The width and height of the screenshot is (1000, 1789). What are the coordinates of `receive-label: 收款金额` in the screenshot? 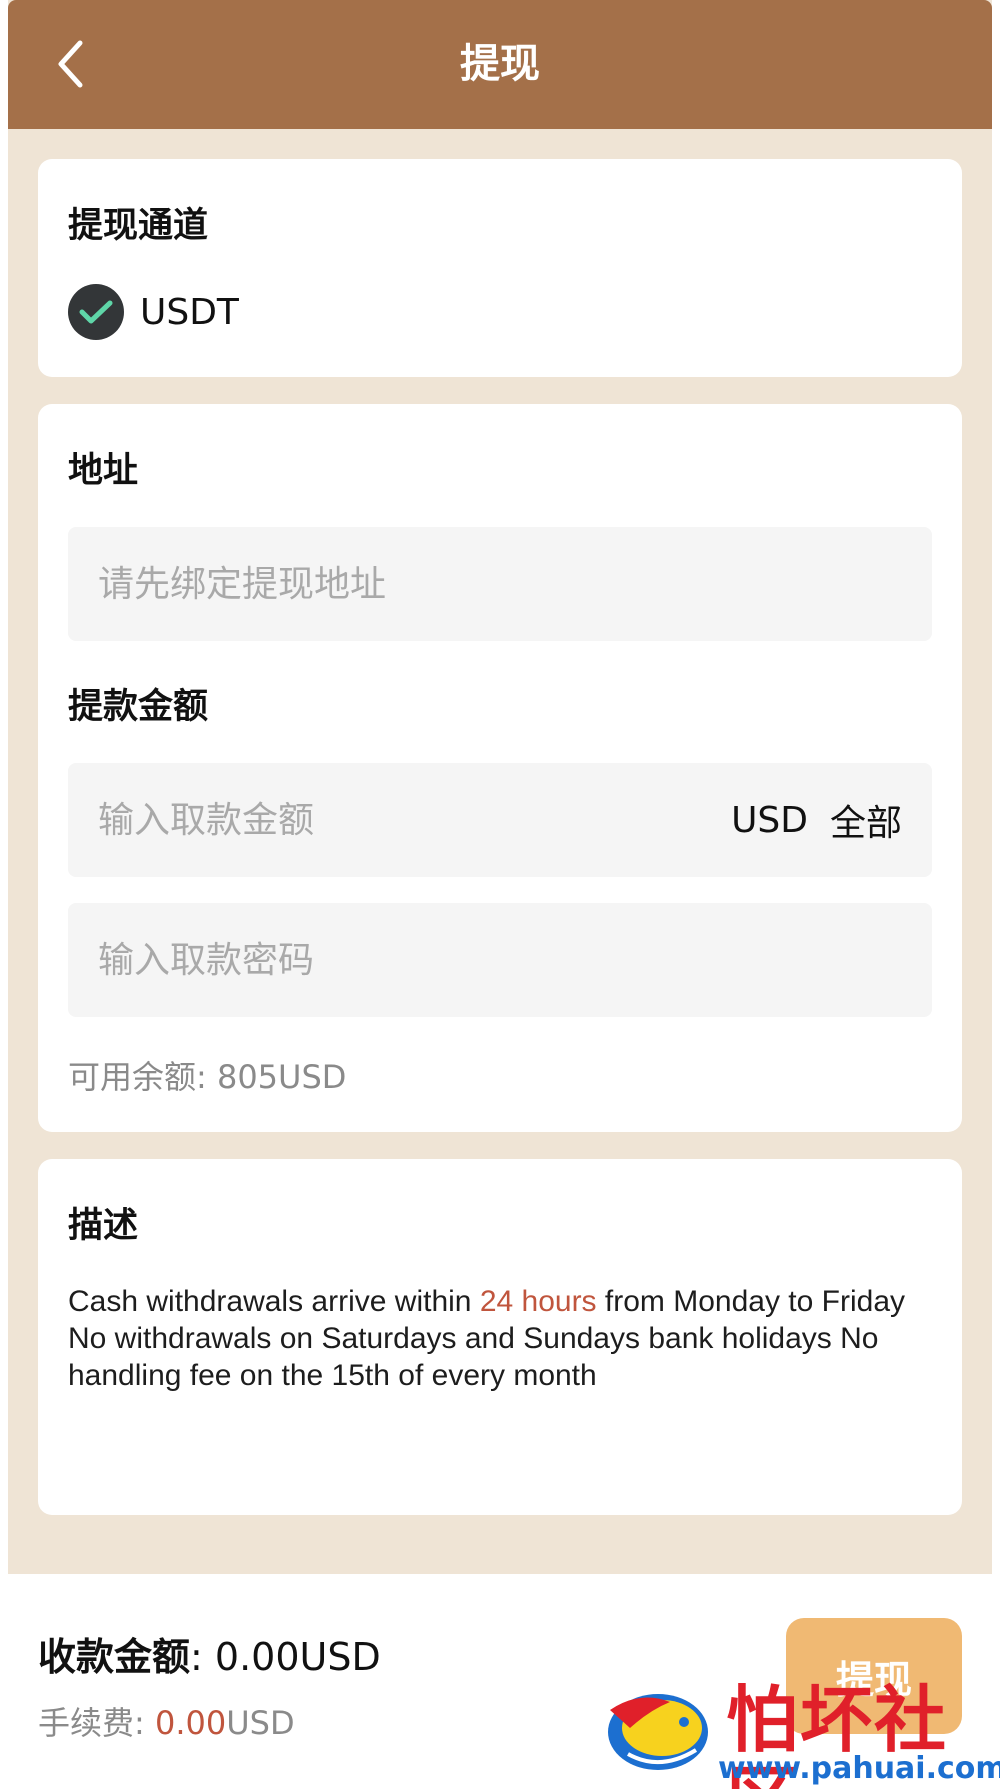 It's located at (114, 1657).